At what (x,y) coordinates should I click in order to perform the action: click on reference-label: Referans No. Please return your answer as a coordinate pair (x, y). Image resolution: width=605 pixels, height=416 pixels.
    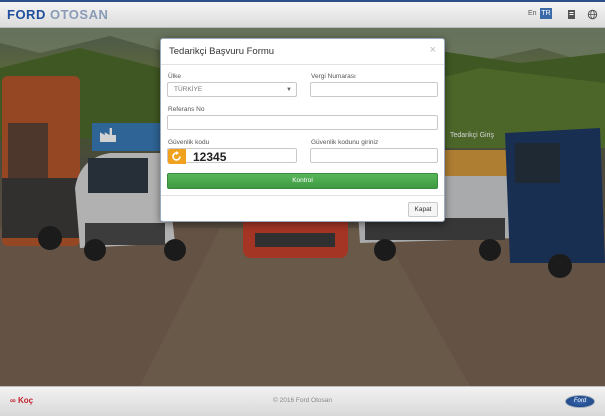
    Looking at the image, I should click on (186, 109).